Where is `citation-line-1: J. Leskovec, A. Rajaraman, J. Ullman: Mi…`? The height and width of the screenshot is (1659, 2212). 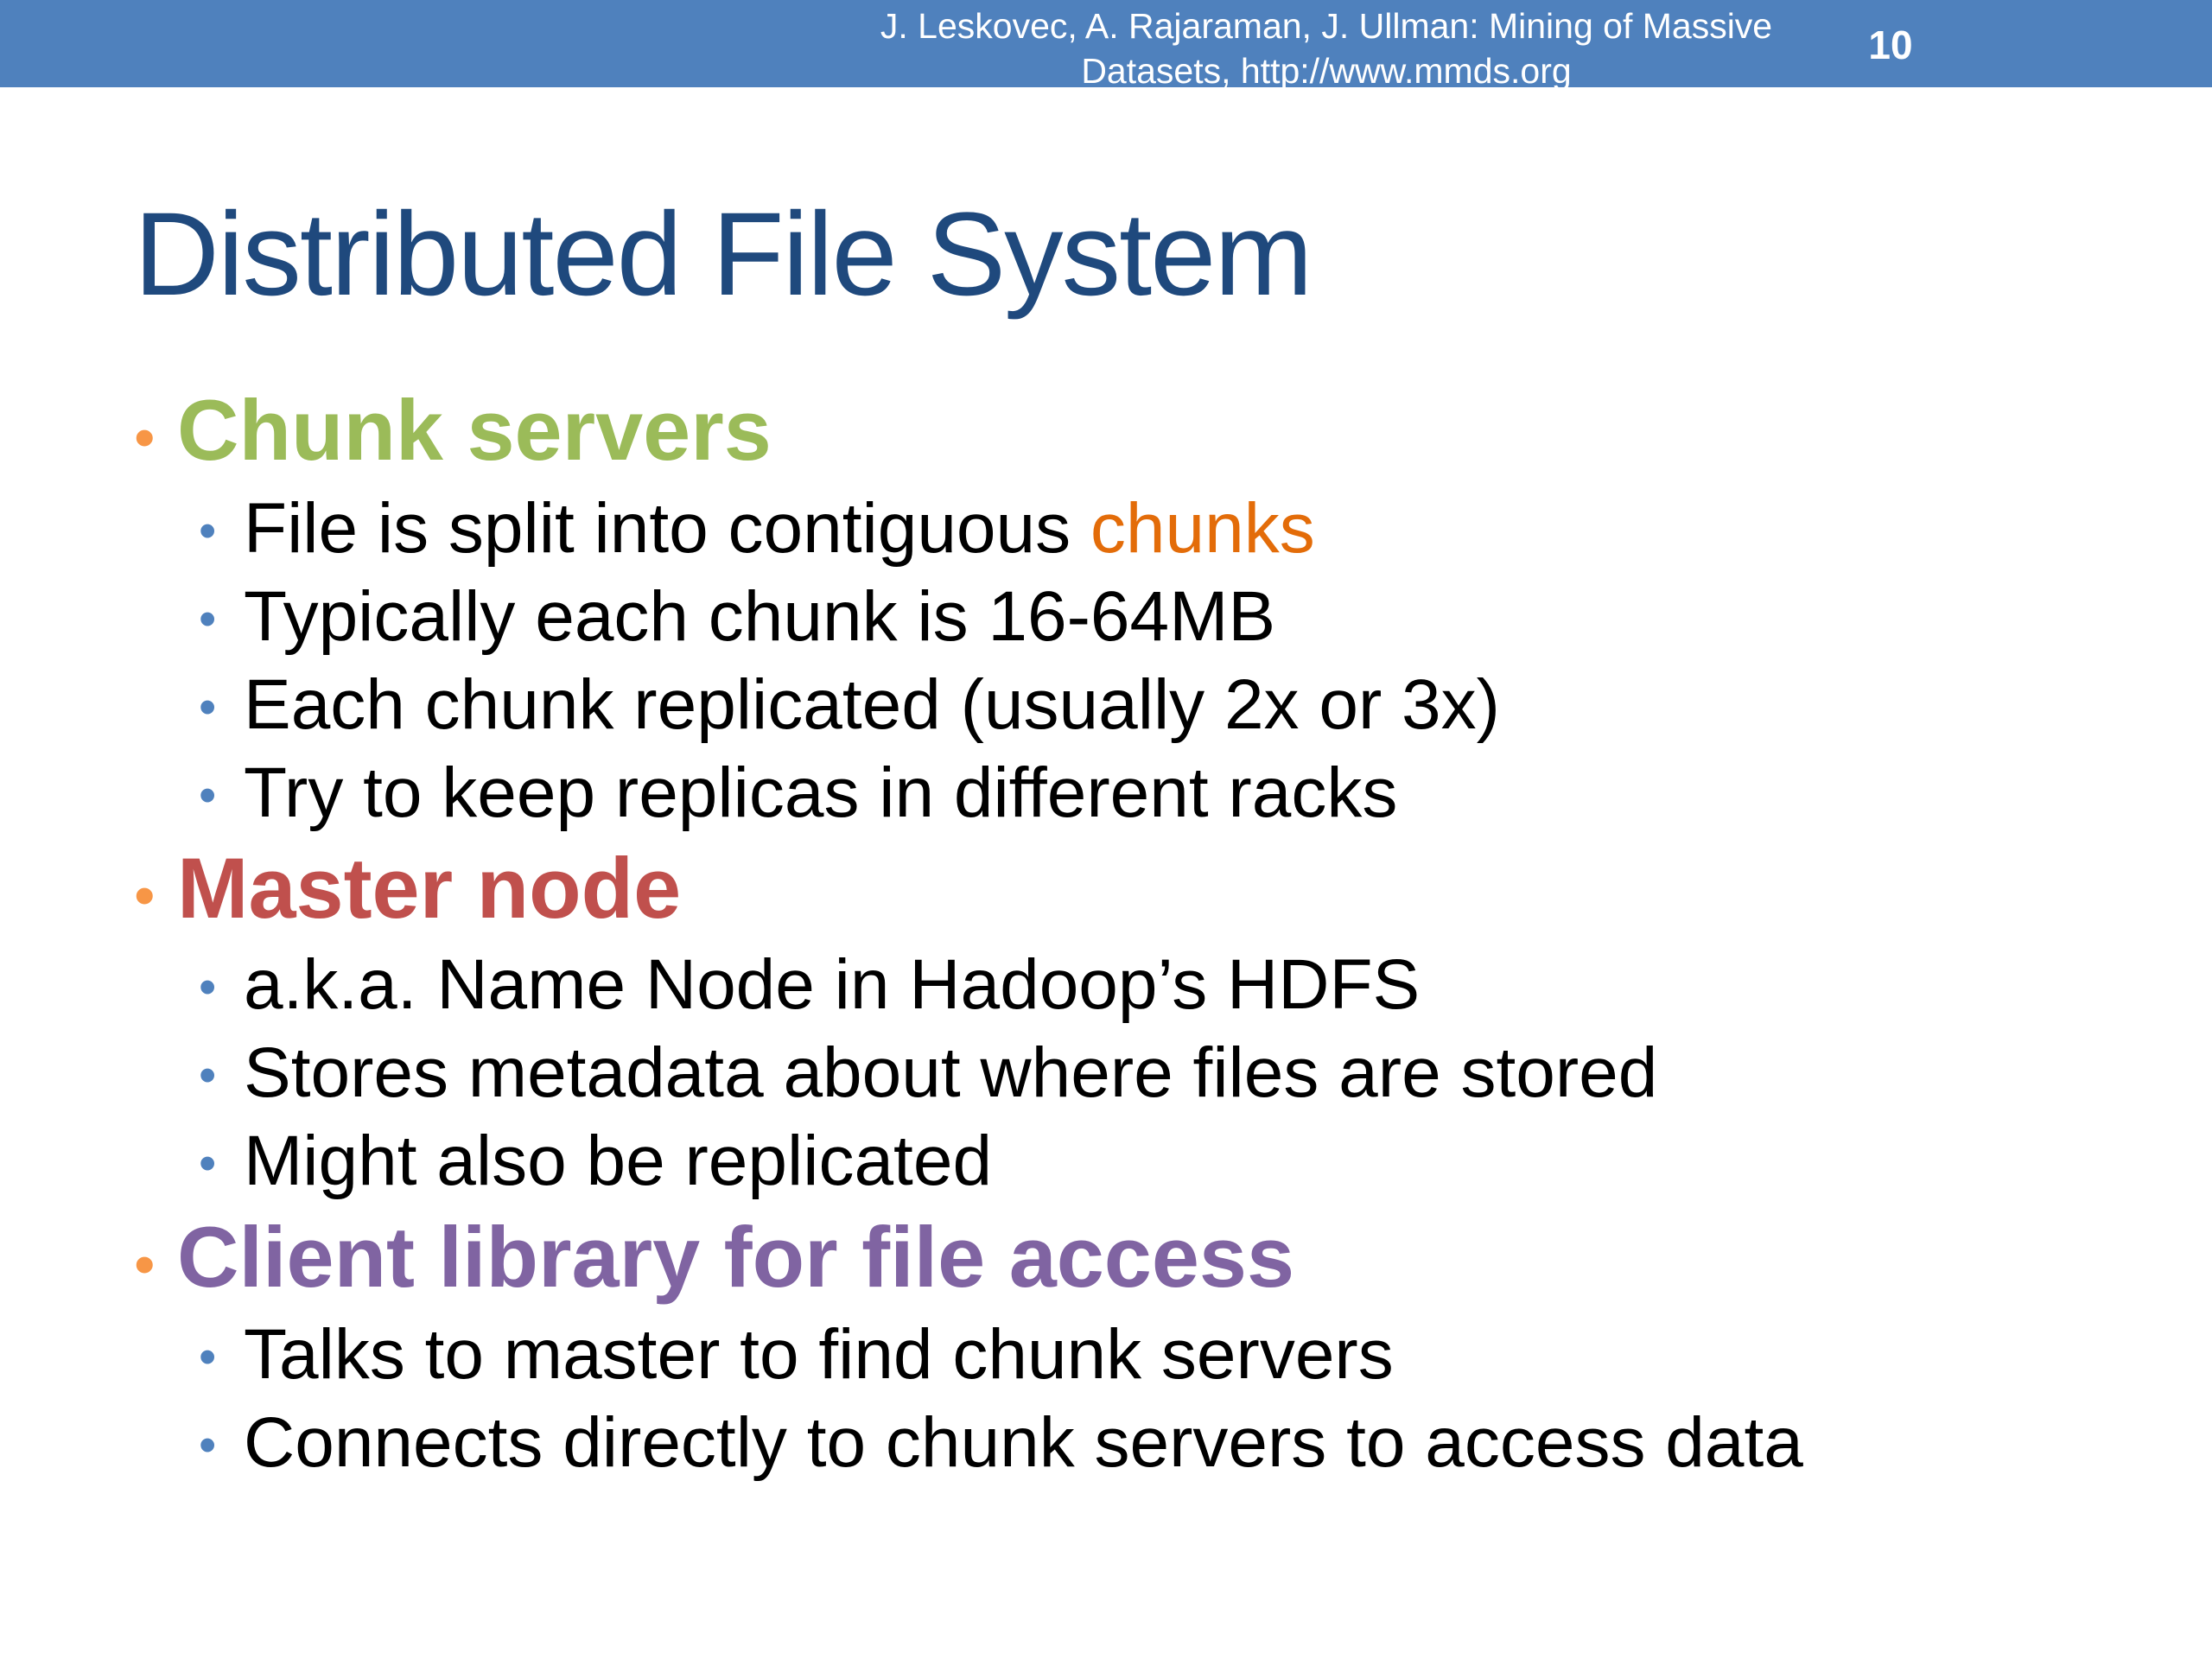
citation-line-1: J. Leskovec, A. Rajaraman, J. Ullman: Mi… is located at coordinates (1326, 26).